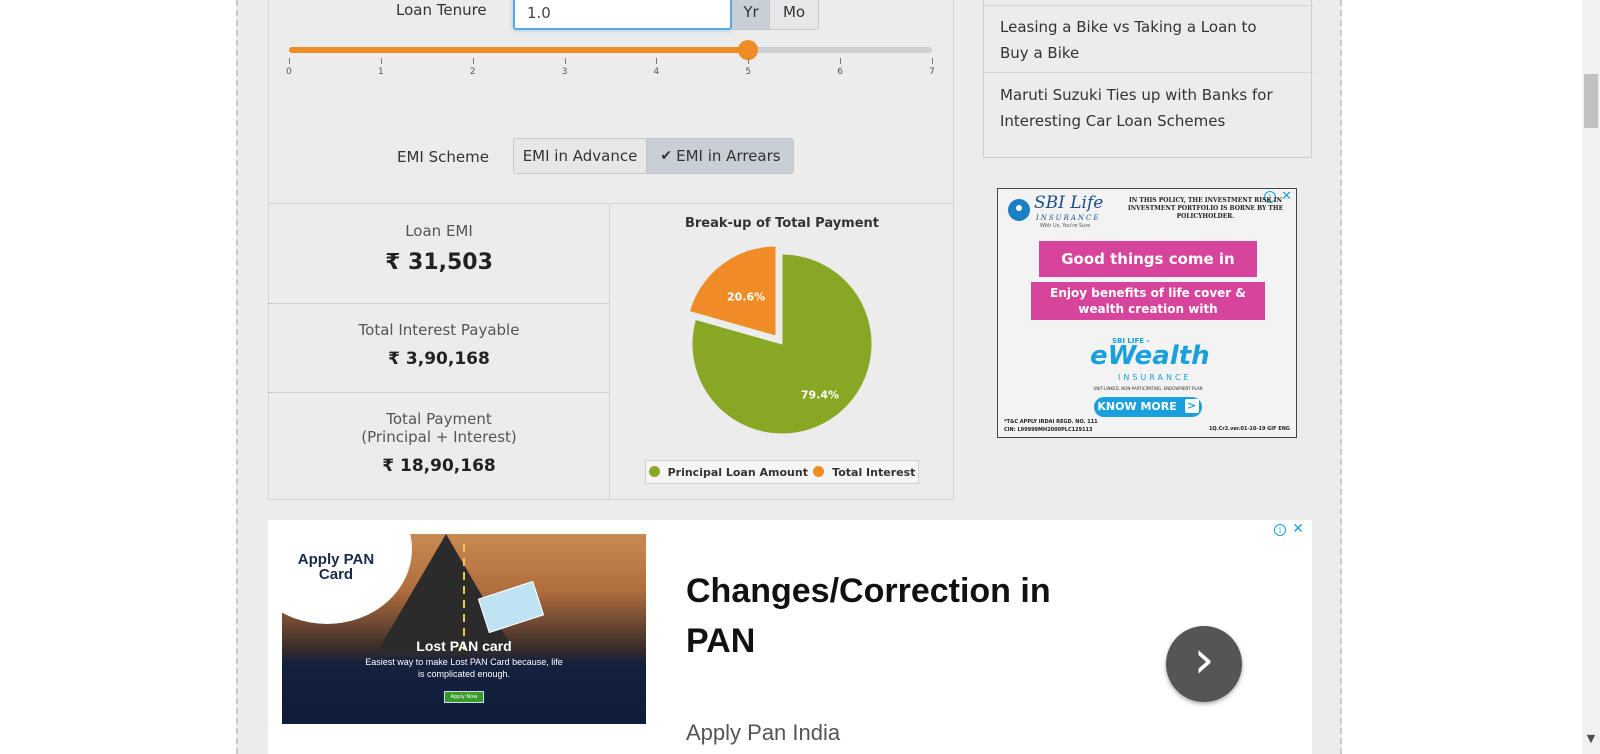 This screenshot has width=1600, height=754. I want to click on ewealth-name: eWealth, so click(1150, 356).